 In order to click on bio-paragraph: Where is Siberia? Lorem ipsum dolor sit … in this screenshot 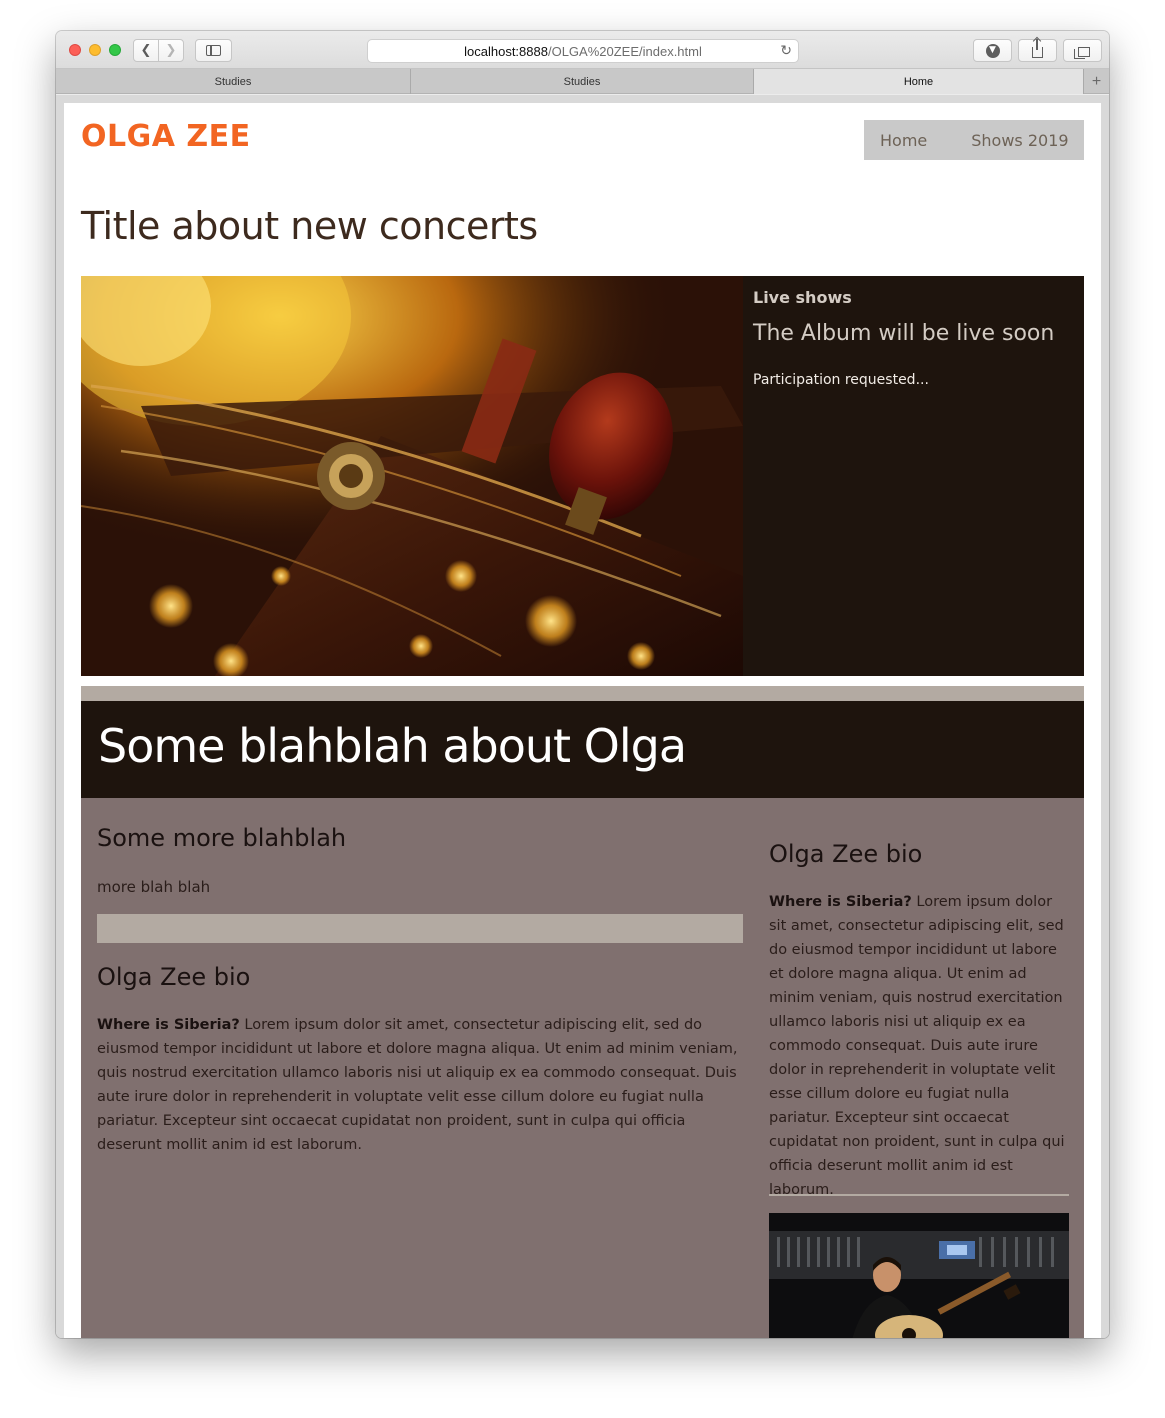, I will do `click(420, 1085)`.